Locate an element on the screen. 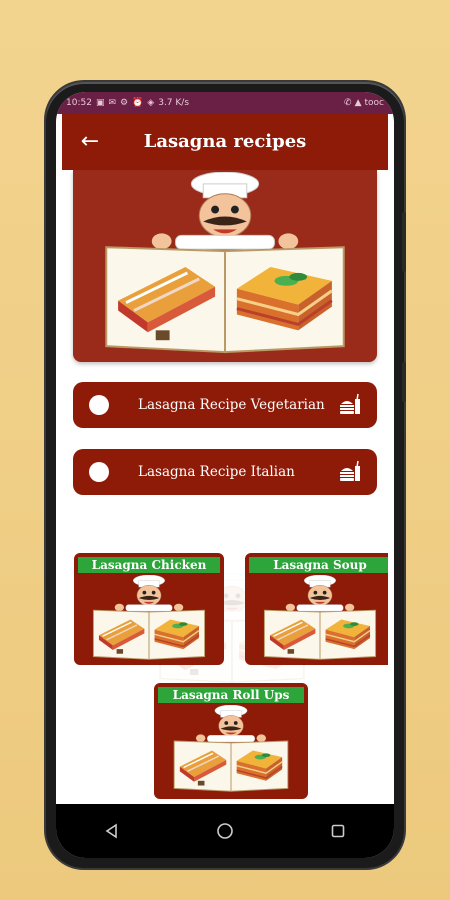  back-triangle-icon is located at coordinates (112, 831).